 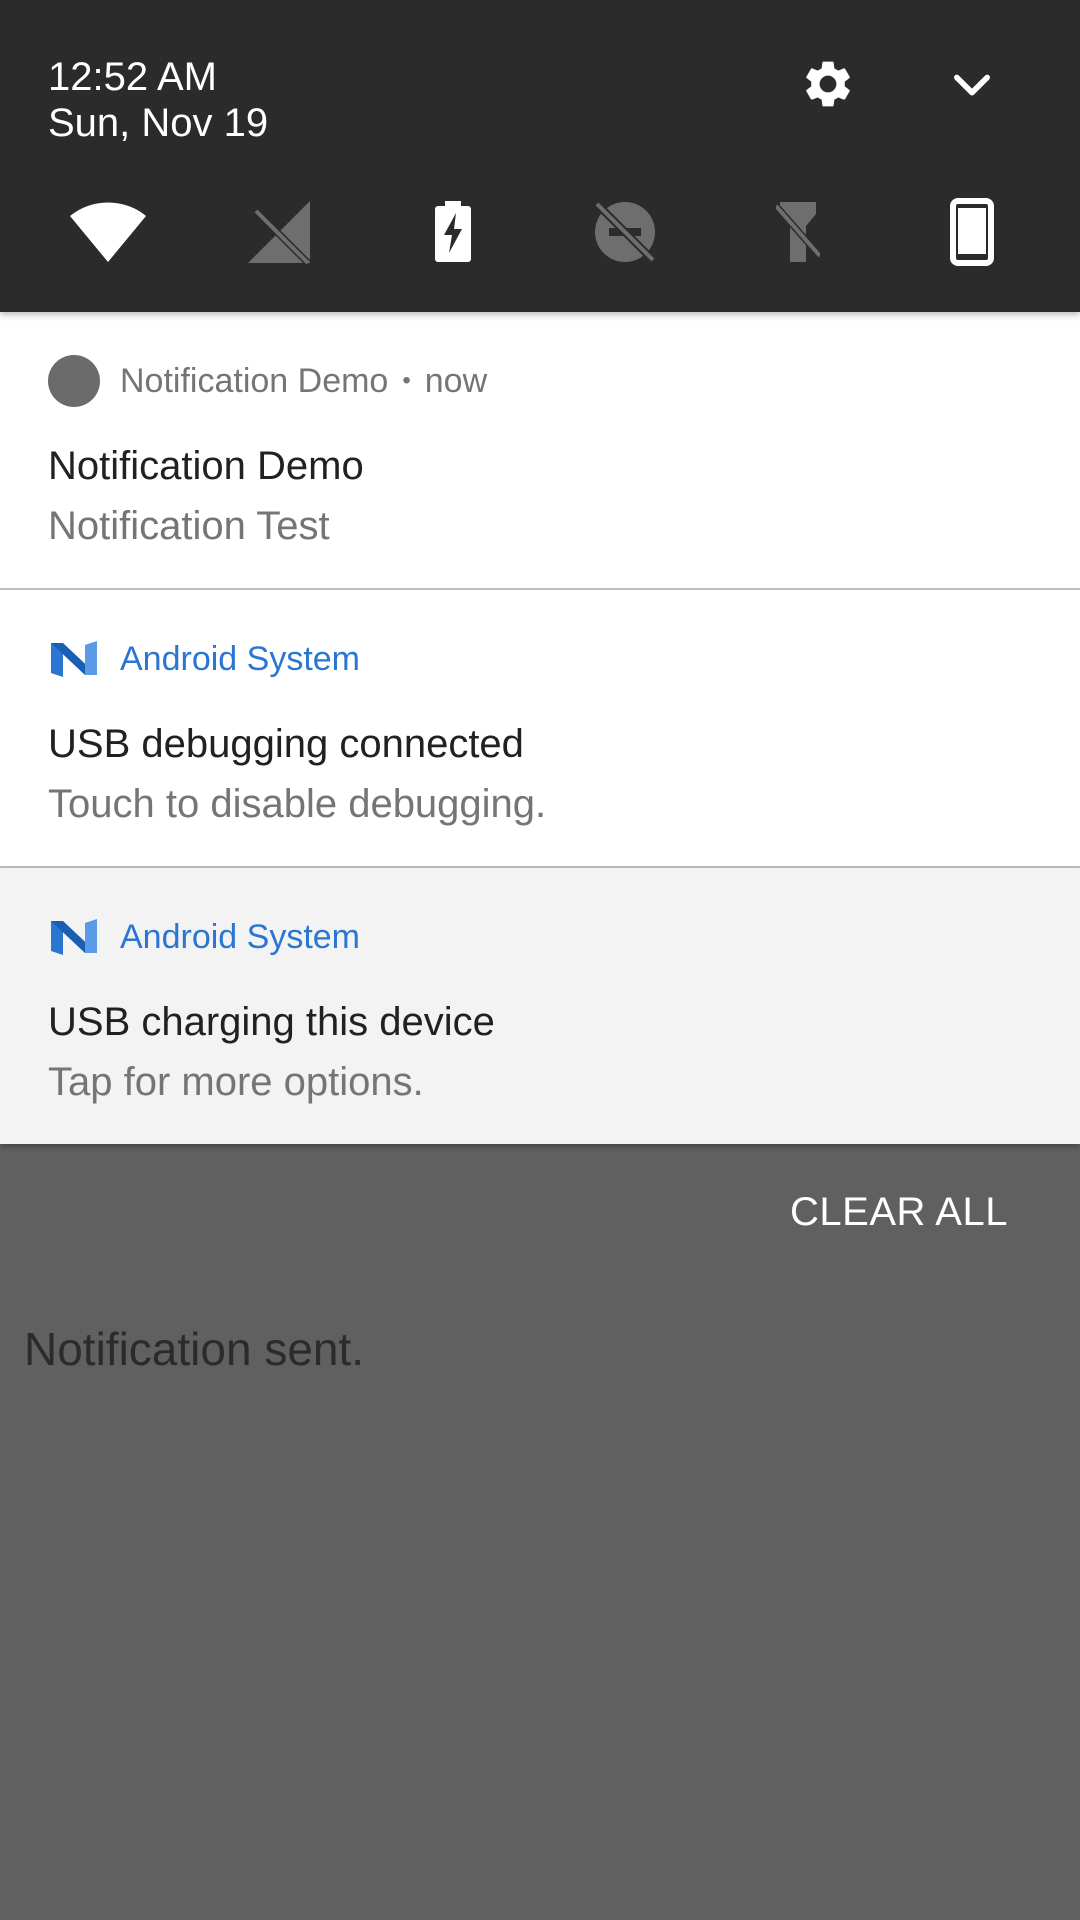 I want to click on notification-title: USB debugging connected, so click(x=286, y=744).